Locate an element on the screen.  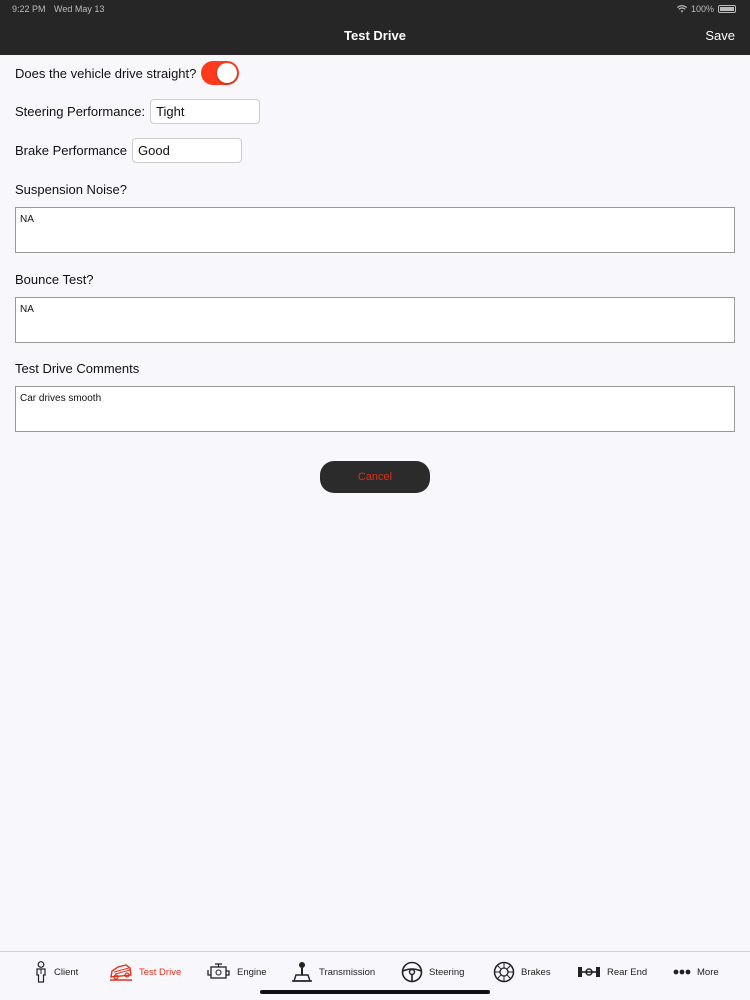
tab-label: More is located at coordinates (708, 972).